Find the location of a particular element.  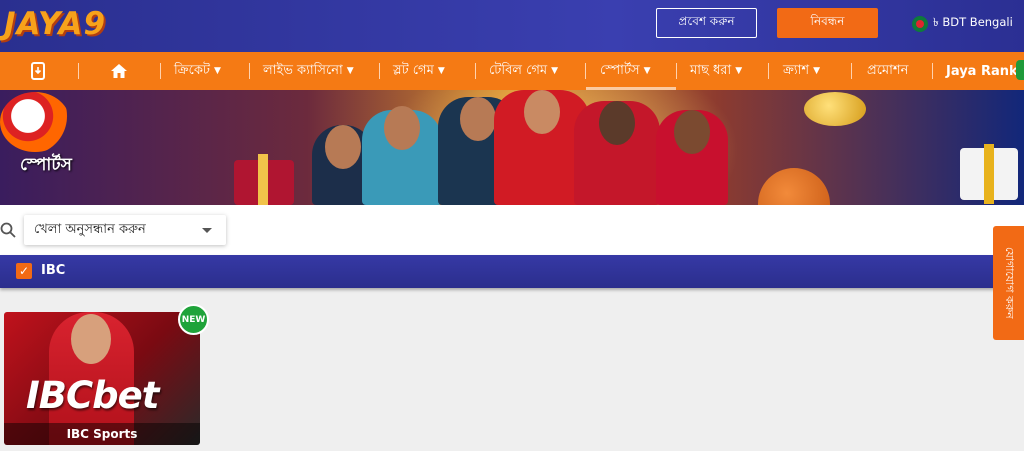

contact-us-tab: যোগাযোগ করুন is located at coordinates (1008, 283).